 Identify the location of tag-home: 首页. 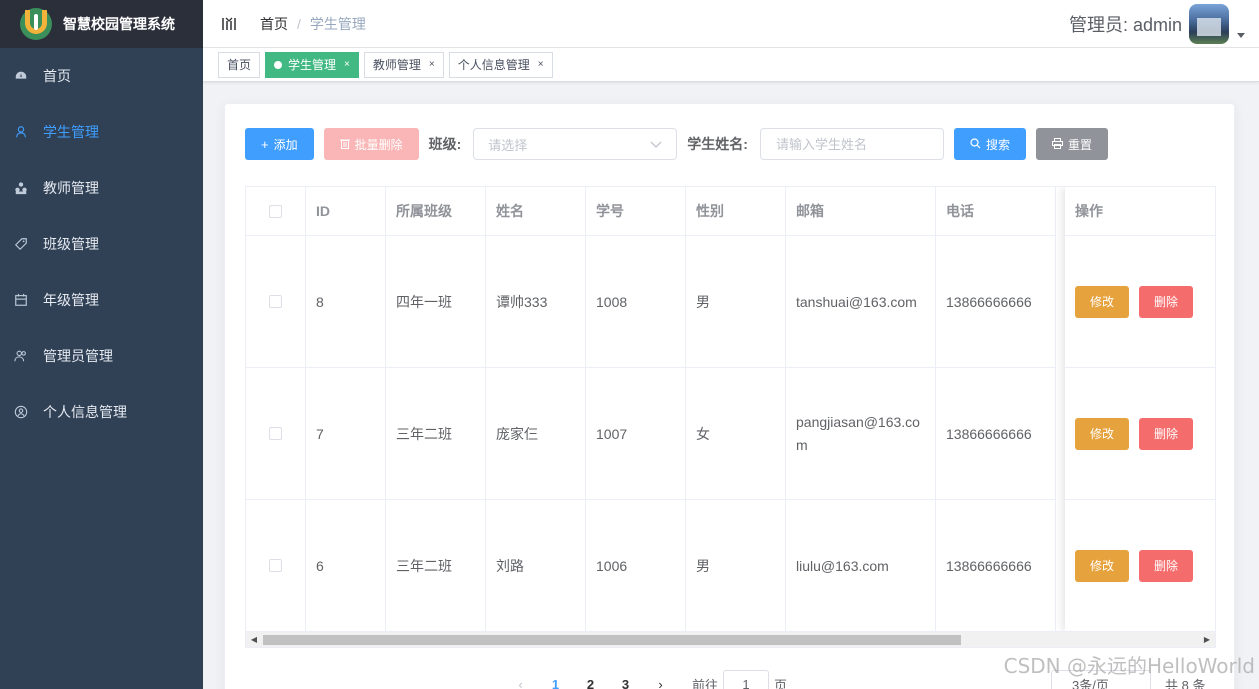
(239, 64).